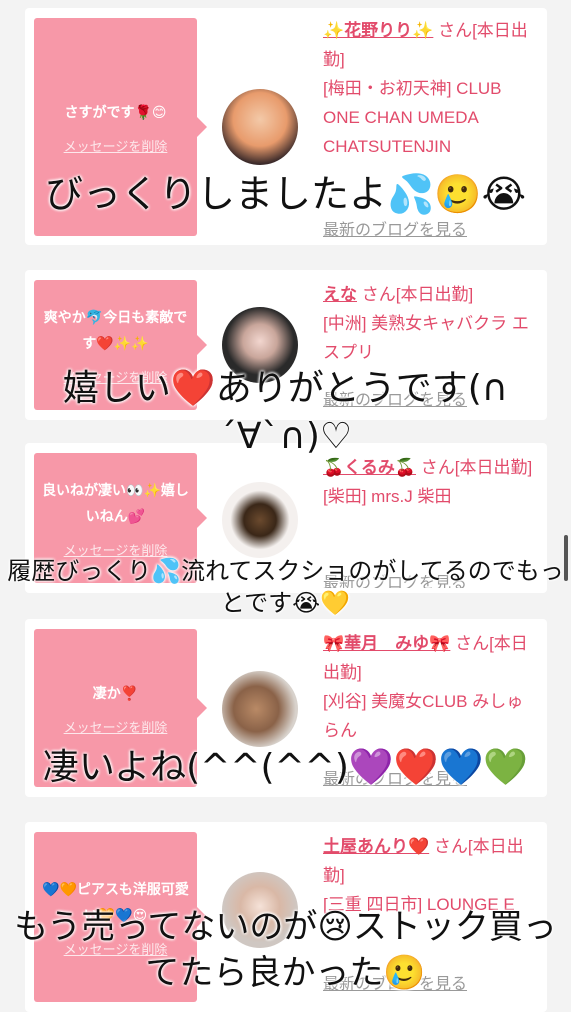 Image resolution: width=571 pixels, height=1012 pixels. Describe the element at coordinates (386, 643) in the screenshot. I see `girl-name-link: 🎀華月 みゆ🎀` at that location.